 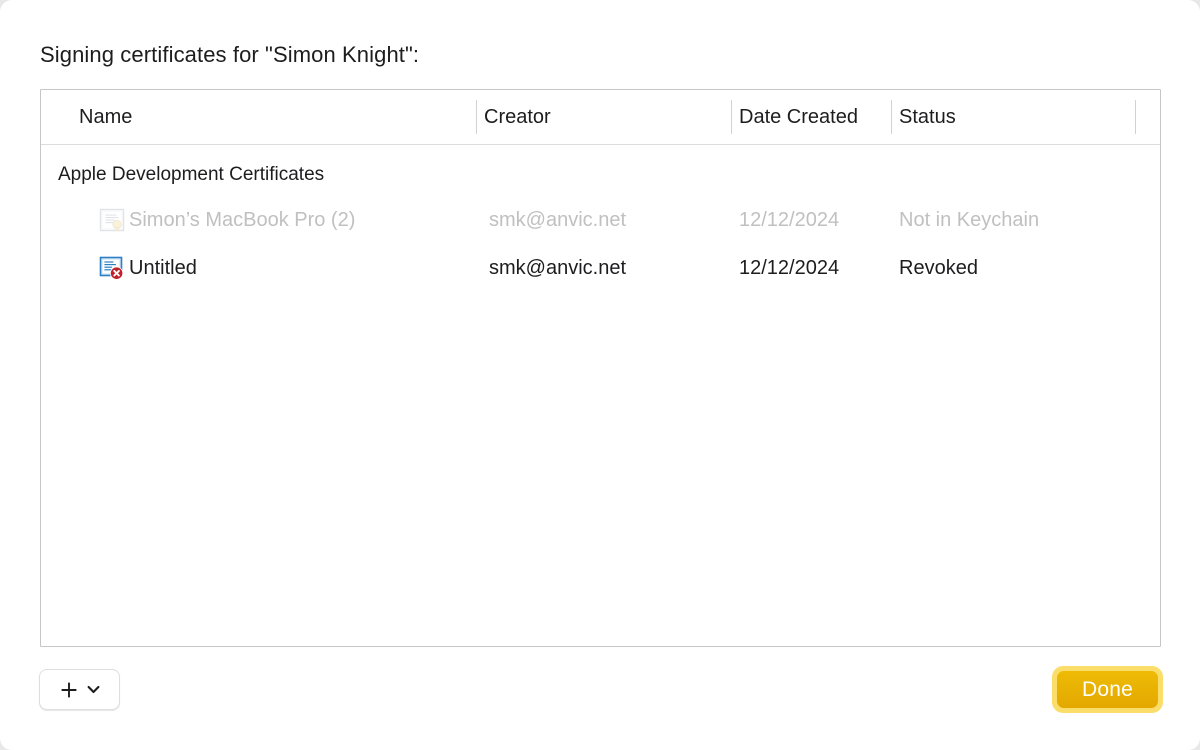 What do you see at coordinates (112, 268) in the screenshot?
I see `certificate-revoked-icon` at bounding box center [112, 268].